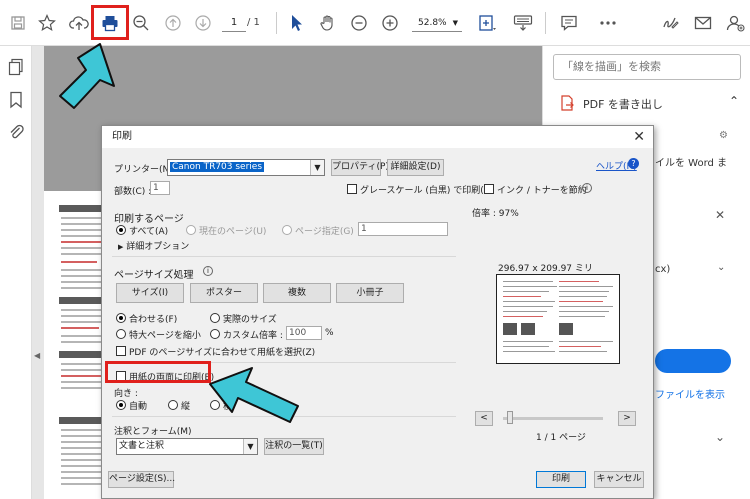 This screenshot has width=750, height=499. I want to click on annotation-arrow-icon, so click(87, 76).